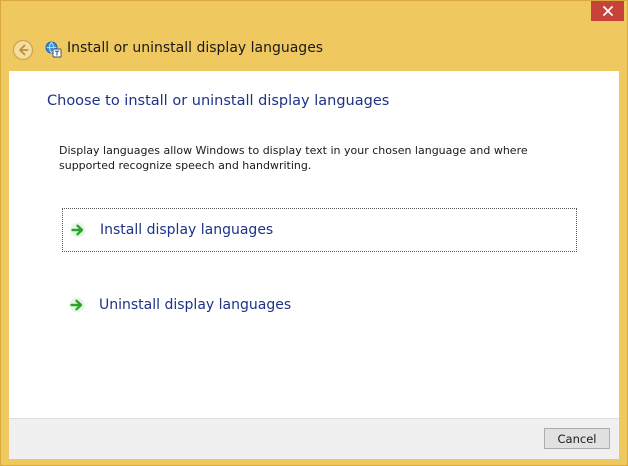 Image resolution: width=628 pixels, height=466 pixels. What do you see at coordinates (187, 230) in the screenshot?
I see `install-link-label: Install display languages` at bounding box center [187, 230].